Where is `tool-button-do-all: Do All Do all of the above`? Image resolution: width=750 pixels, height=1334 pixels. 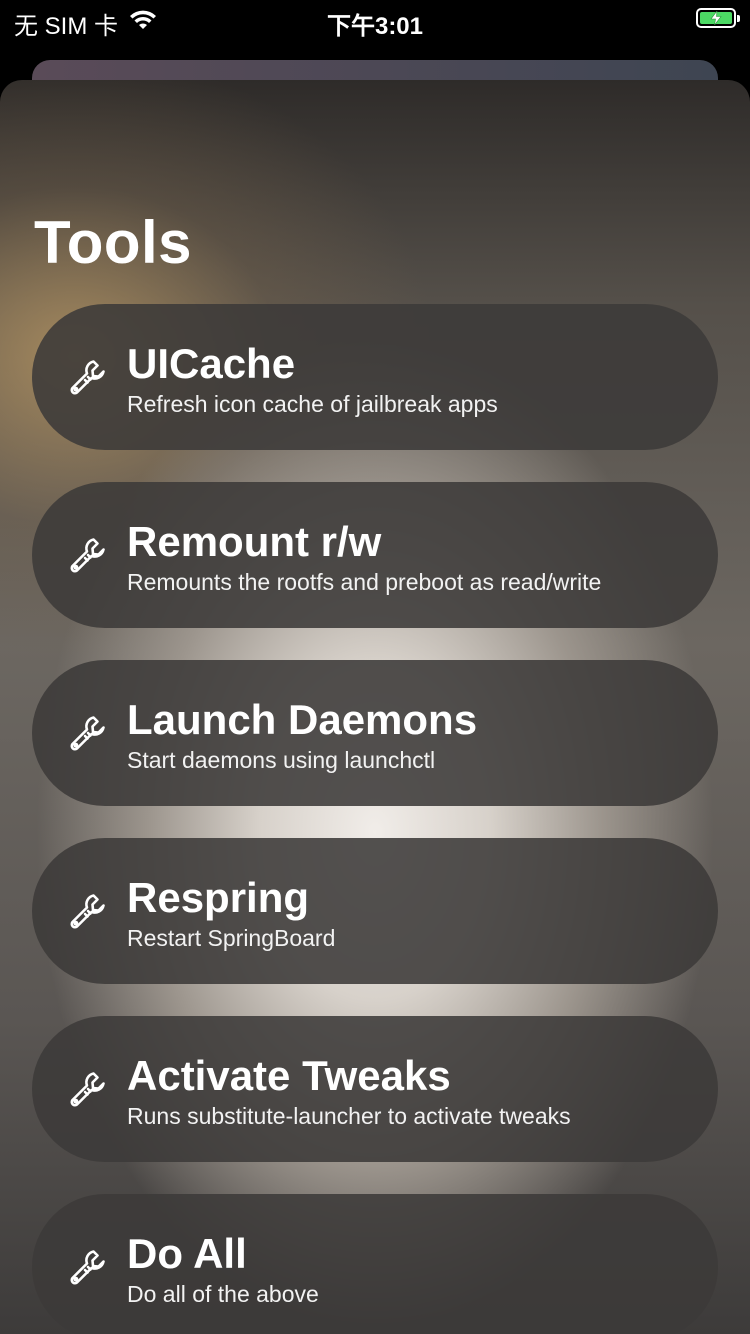
tool-button-do-all: Do All Do all of the above is located at coordinates (375, 1264).